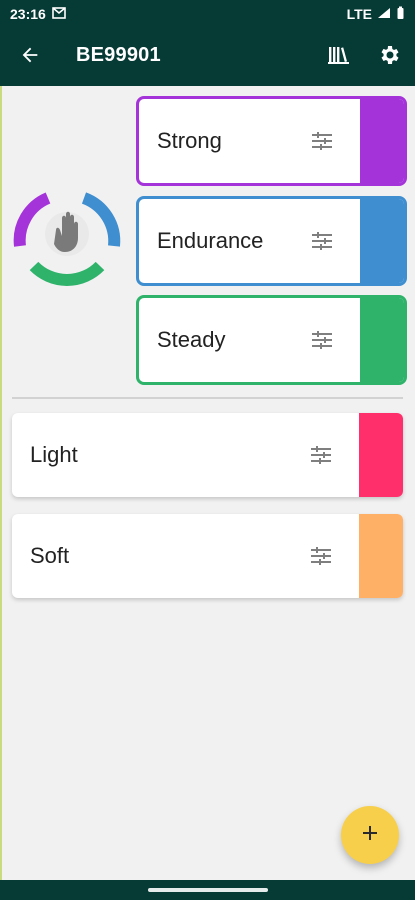 Image resolution: width=415 pixels, height=900 pixels. I want to click on status-left: 23:16, so click(38, 14).